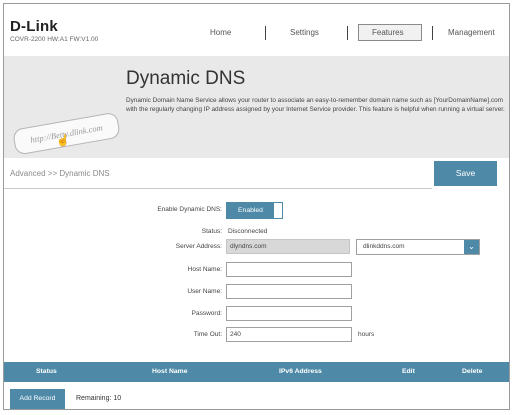  I want to click on column-delete: Delete, so click(472, 371).